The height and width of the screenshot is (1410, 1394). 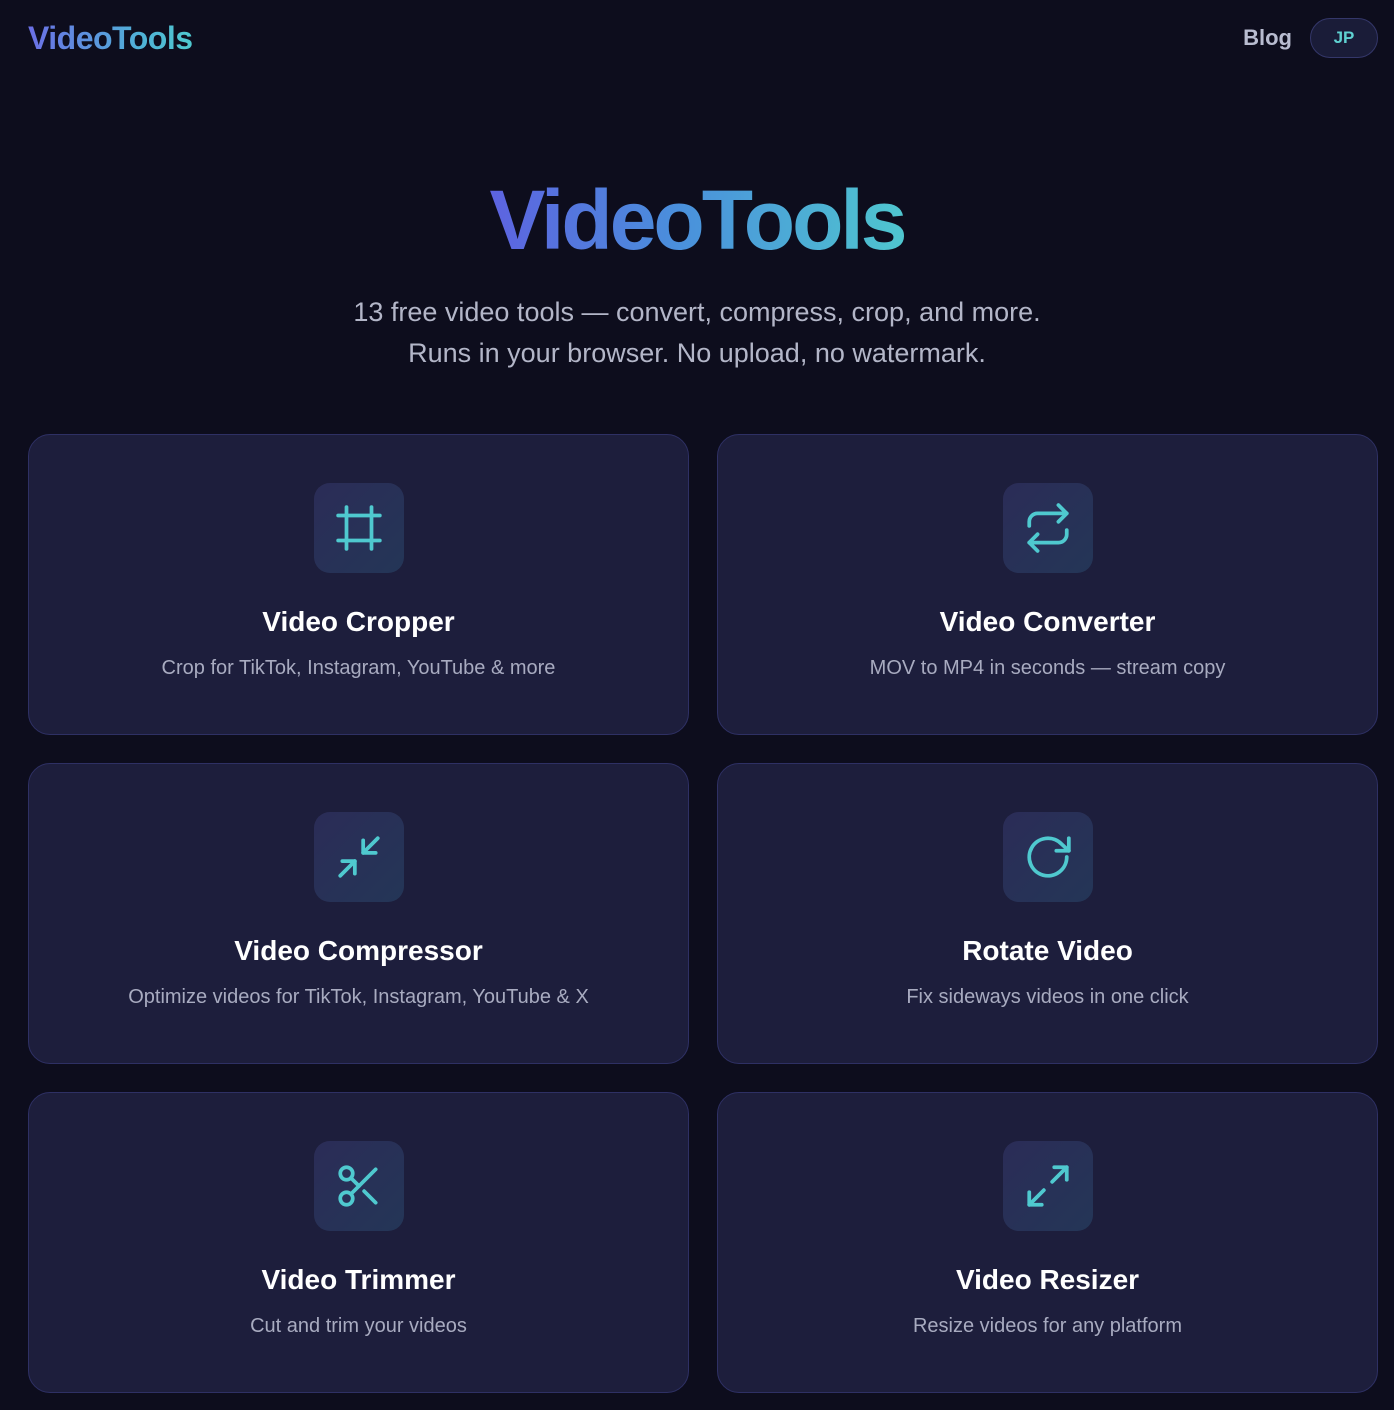 I want to click on hero-title: VideoTools, so click(x=699, y=220).